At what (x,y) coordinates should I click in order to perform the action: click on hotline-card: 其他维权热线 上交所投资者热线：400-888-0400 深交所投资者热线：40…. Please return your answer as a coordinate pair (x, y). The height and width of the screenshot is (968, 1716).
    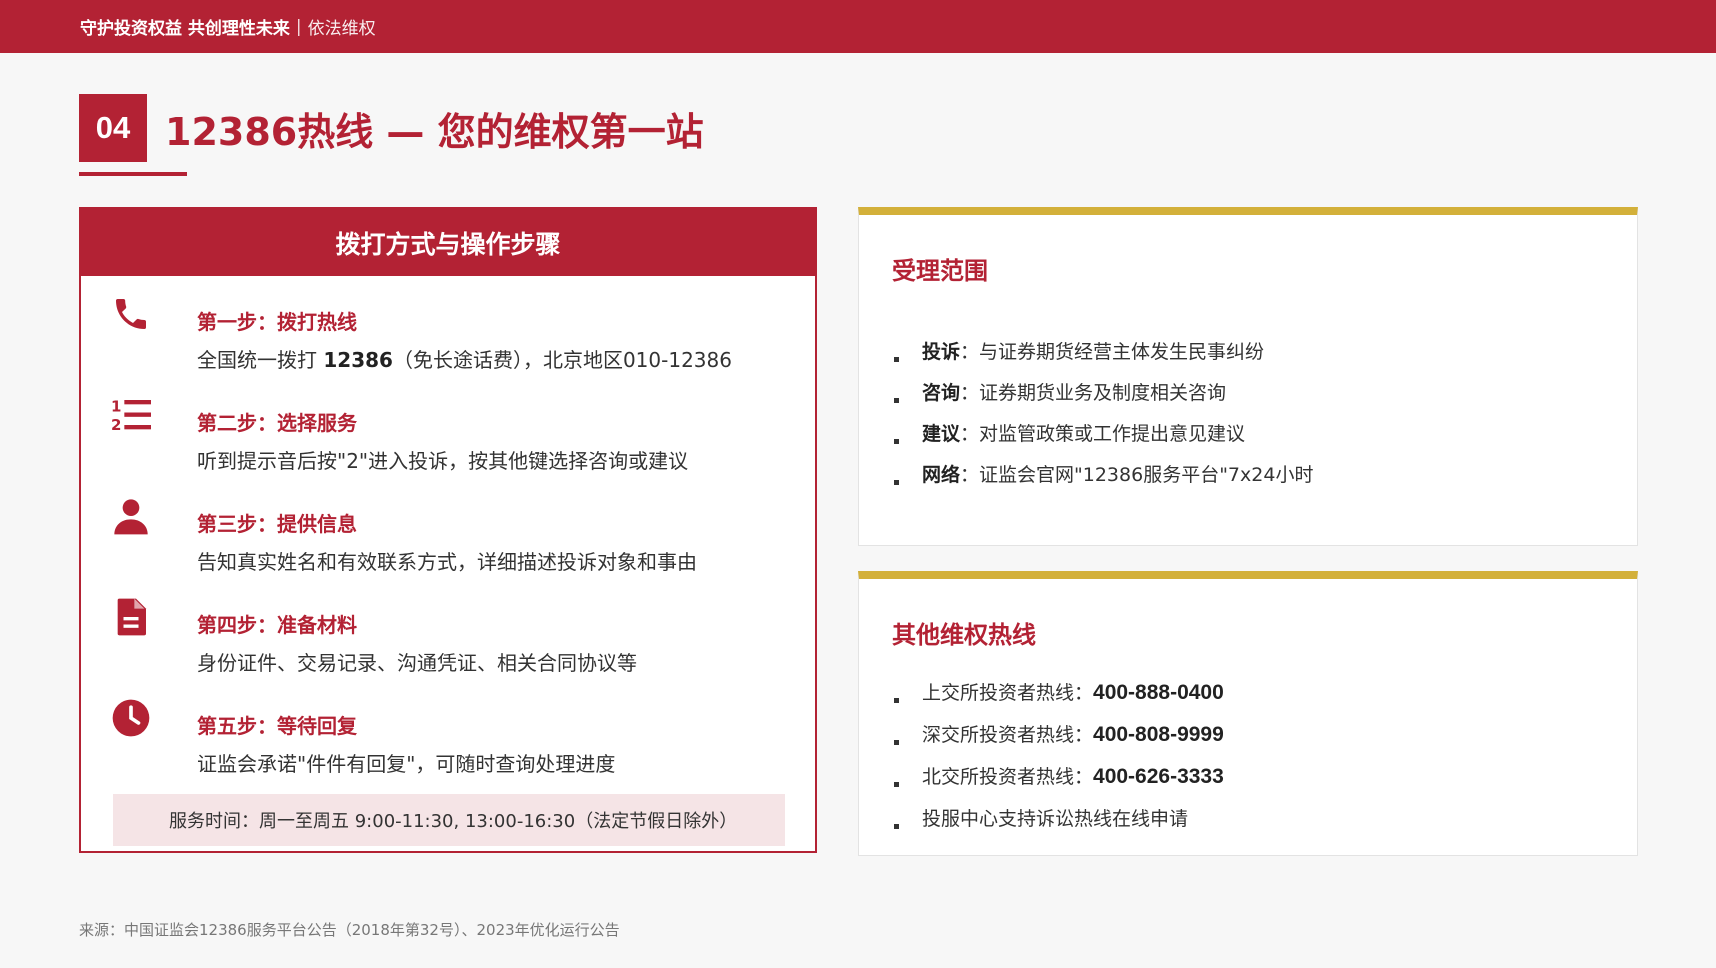
    Looking at the image, I should click on (1248, 713).